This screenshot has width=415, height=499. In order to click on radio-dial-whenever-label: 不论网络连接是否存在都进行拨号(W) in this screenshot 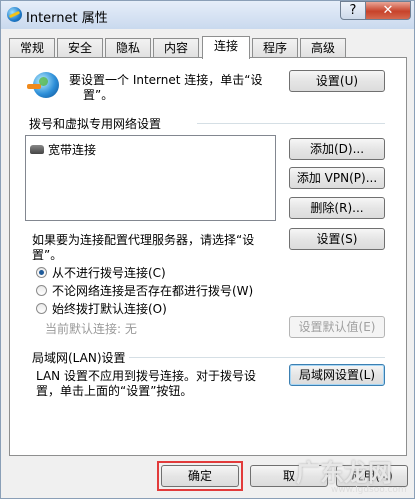, I will do `click(152, 290)`.